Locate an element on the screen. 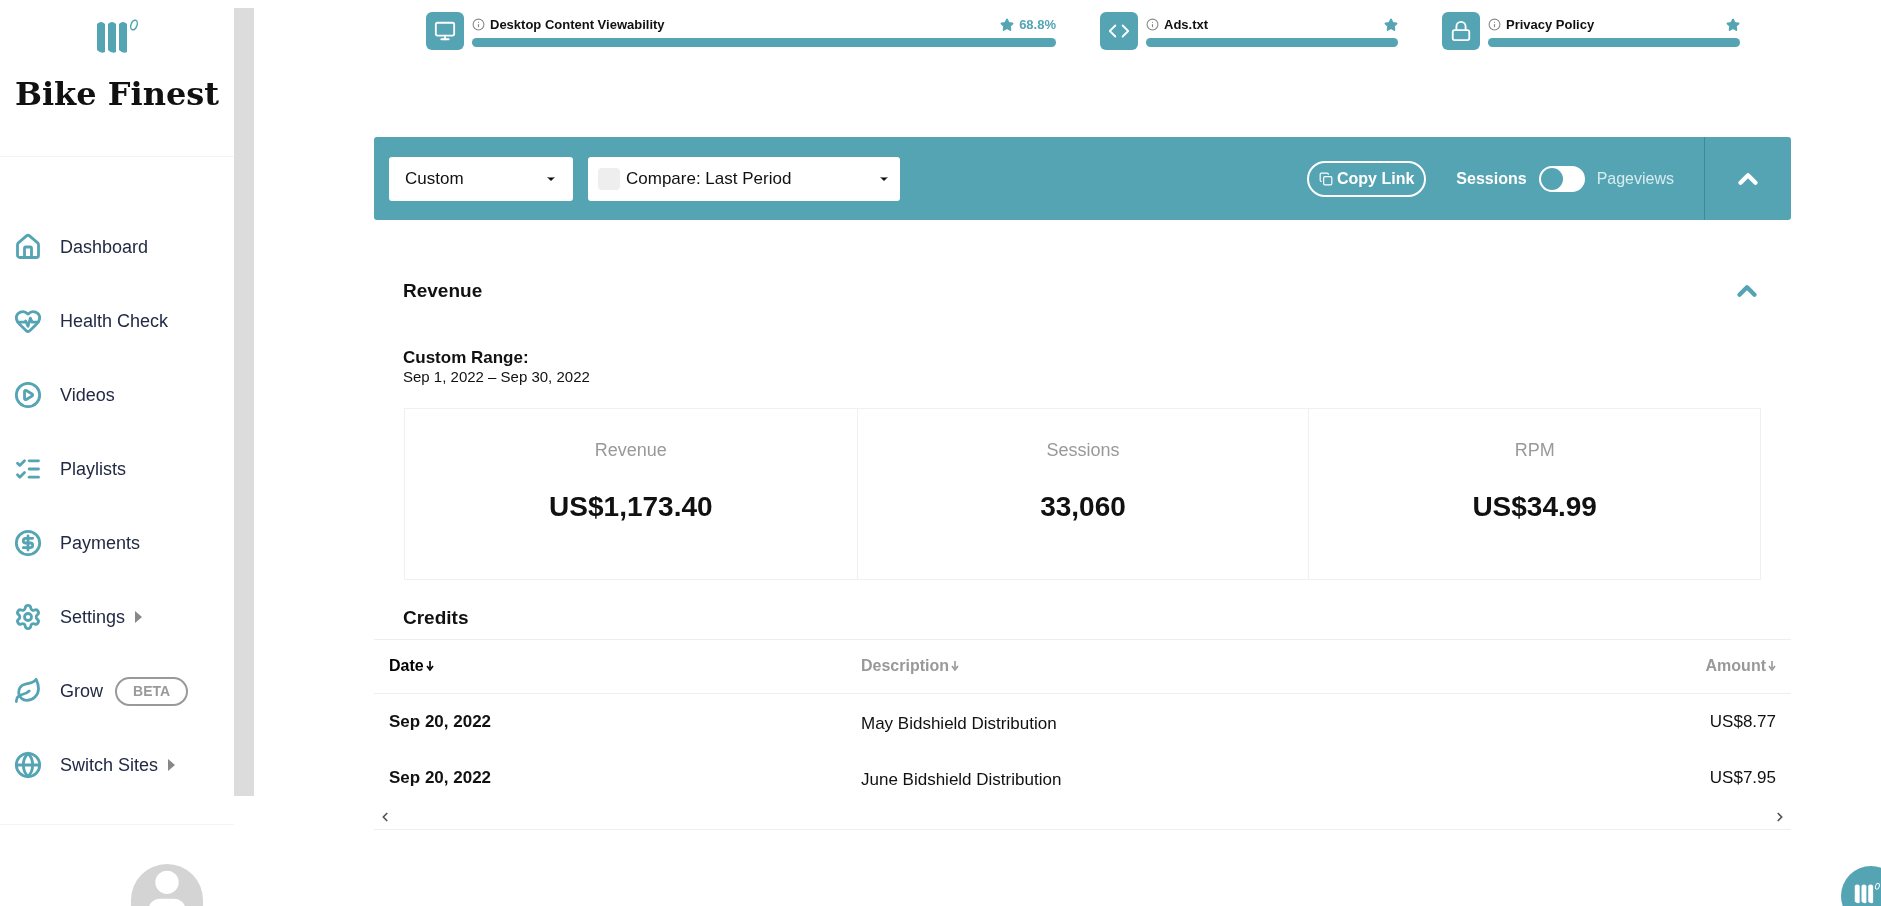 The image size is (1881, 906). table-cell-text: June Bidshield Distribution is located at coordinates (962, 779).